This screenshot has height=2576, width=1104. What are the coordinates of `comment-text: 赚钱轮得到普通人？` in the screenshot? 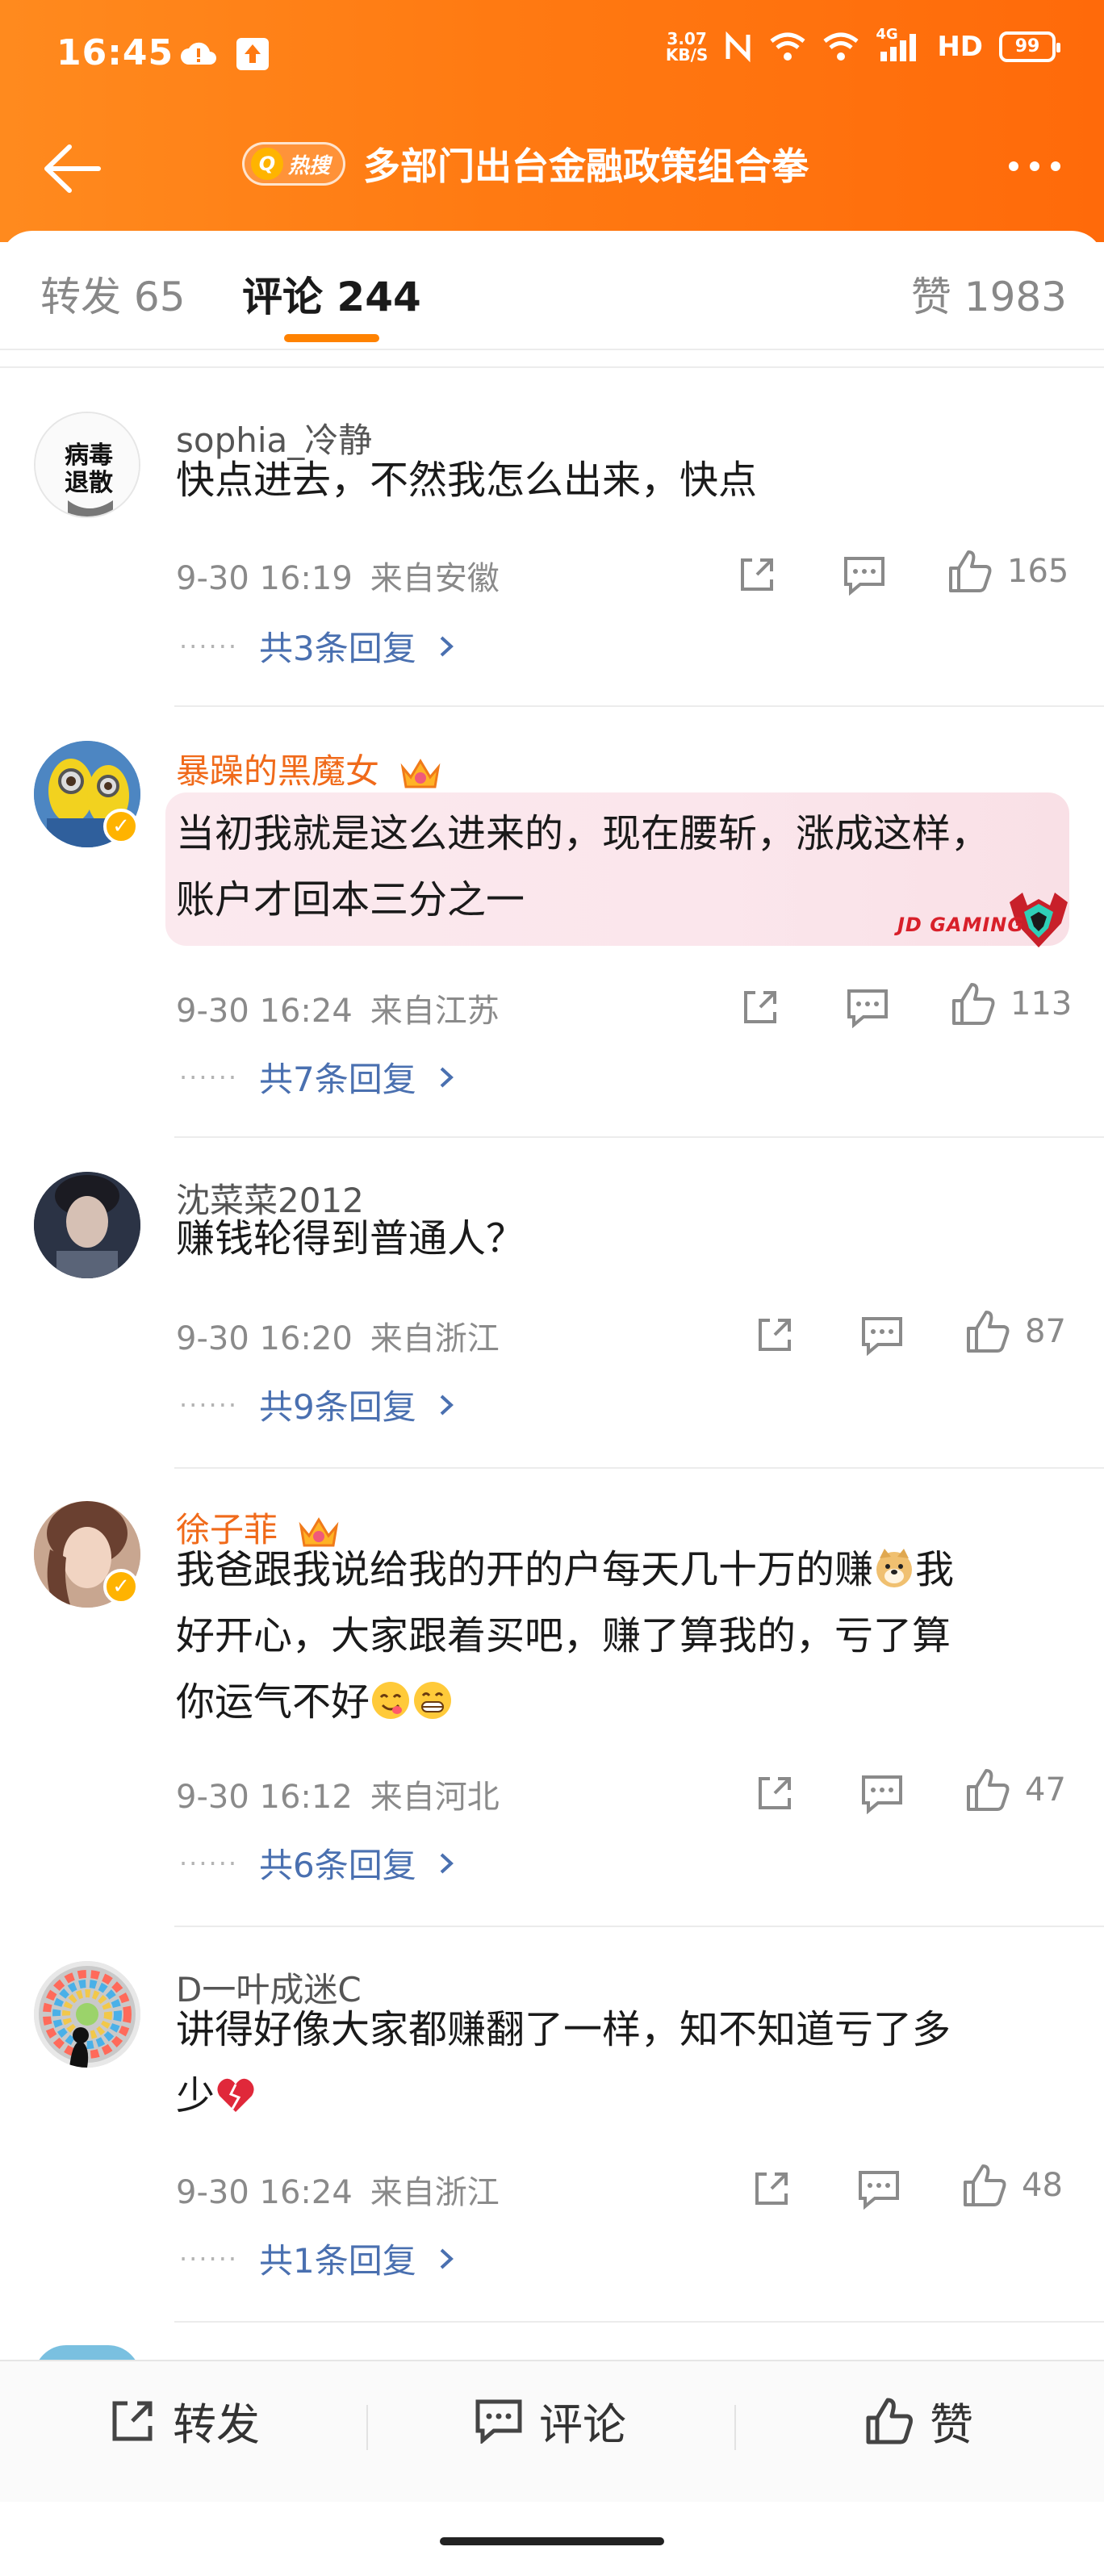 It's located at (350, 1238).